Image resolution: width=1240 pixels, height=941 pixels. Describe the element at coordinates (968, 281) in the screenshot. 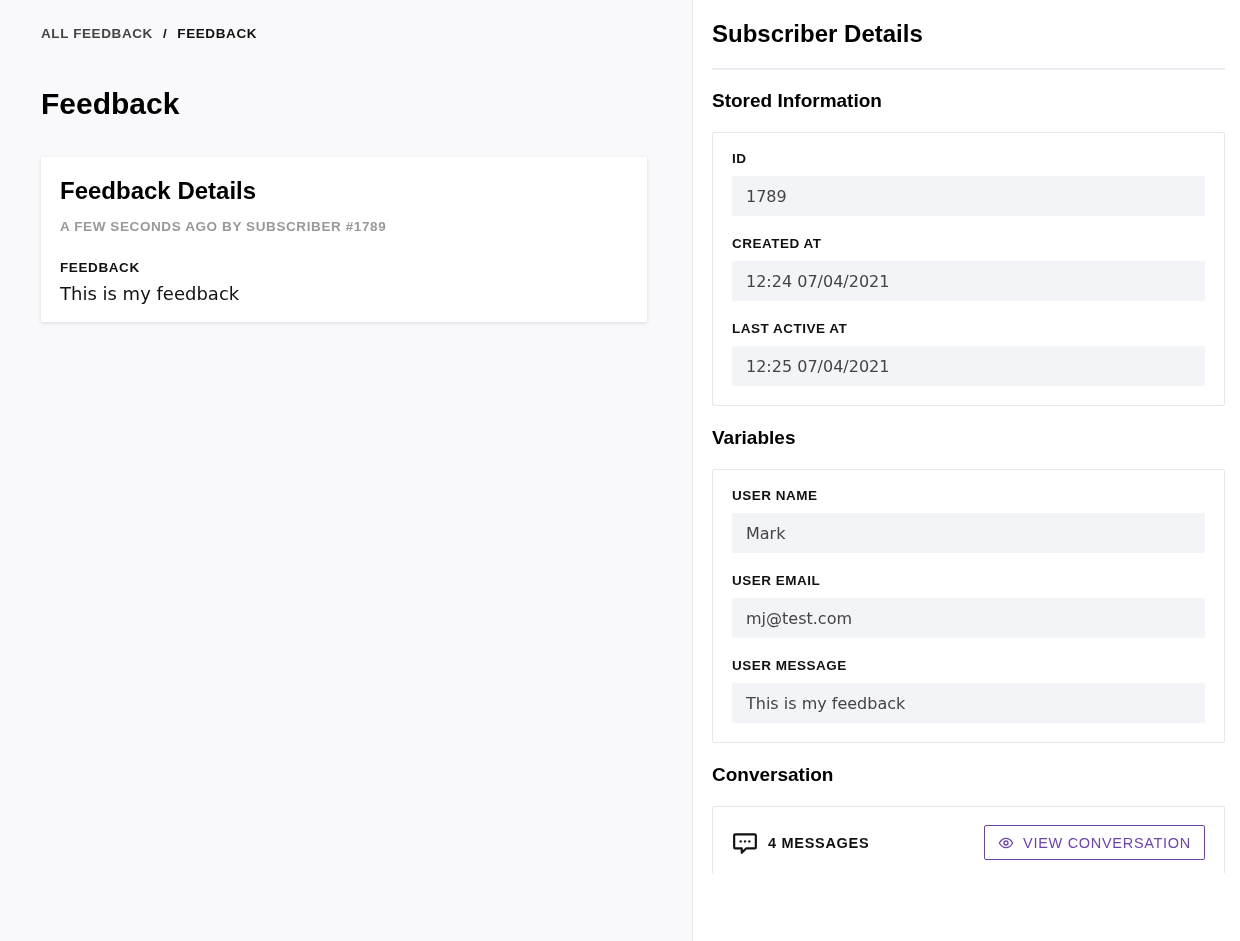

I see `input-field: 12:24 07/04/2021` at that location.